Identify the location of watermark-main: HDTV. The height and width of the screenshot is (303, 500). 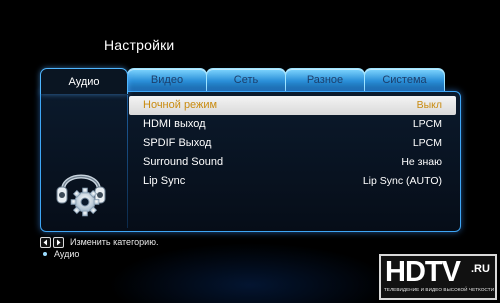
(423, 272).